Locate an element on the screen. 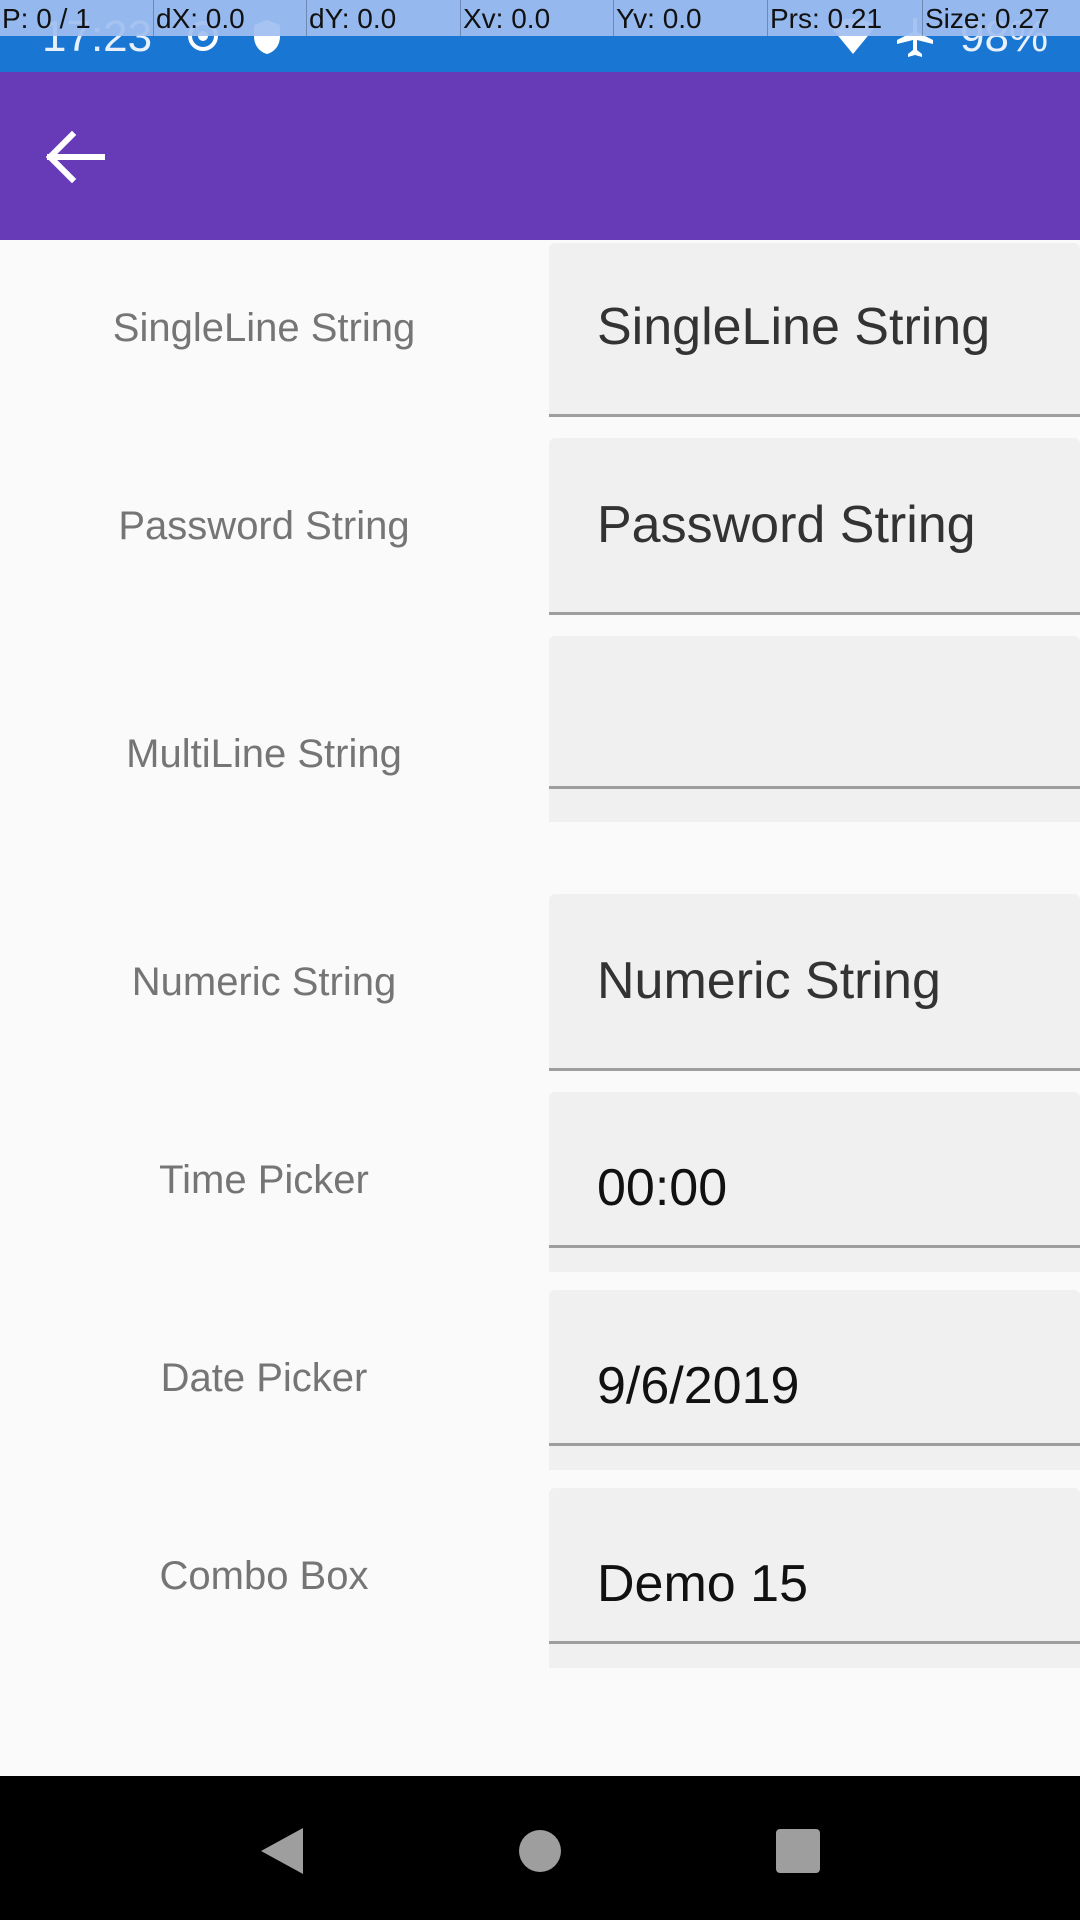 Image resolution: width=1080 pixels, height=1920 pixels. singleline-field: SingleLine String is located at coordinates (814, 328).